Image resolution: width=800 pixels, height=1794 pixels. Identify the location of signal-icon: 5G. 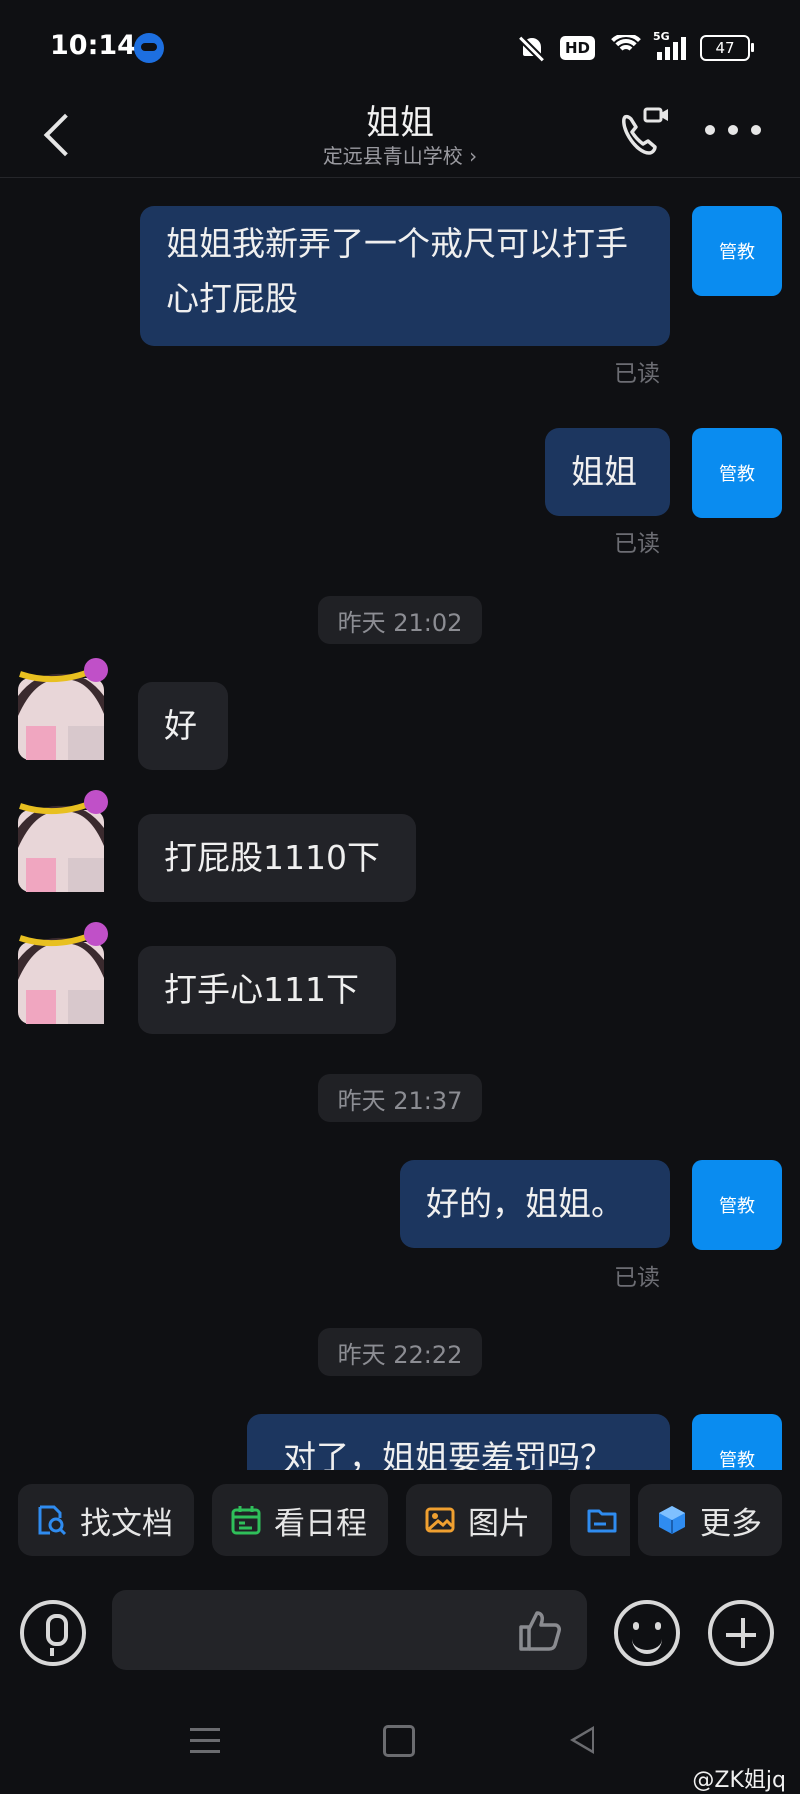
(669, 45).